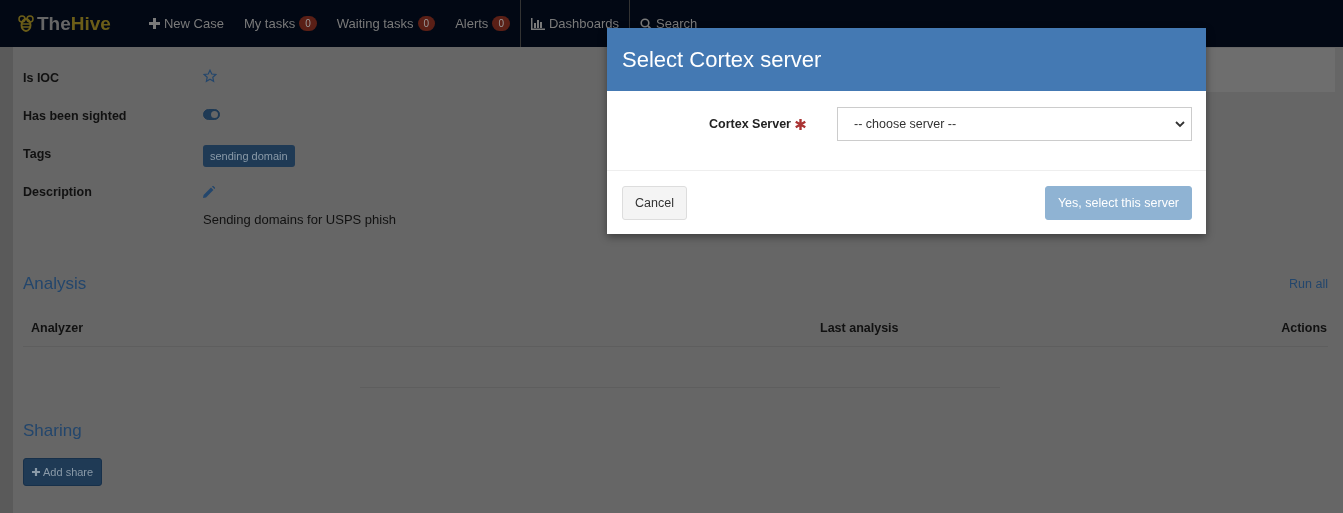 This screenshot has height=513, width=1343. What do you see at coordinates (209, 192) in the screenshot?
I see `pencil-icon` at bounding box center [209, 192].